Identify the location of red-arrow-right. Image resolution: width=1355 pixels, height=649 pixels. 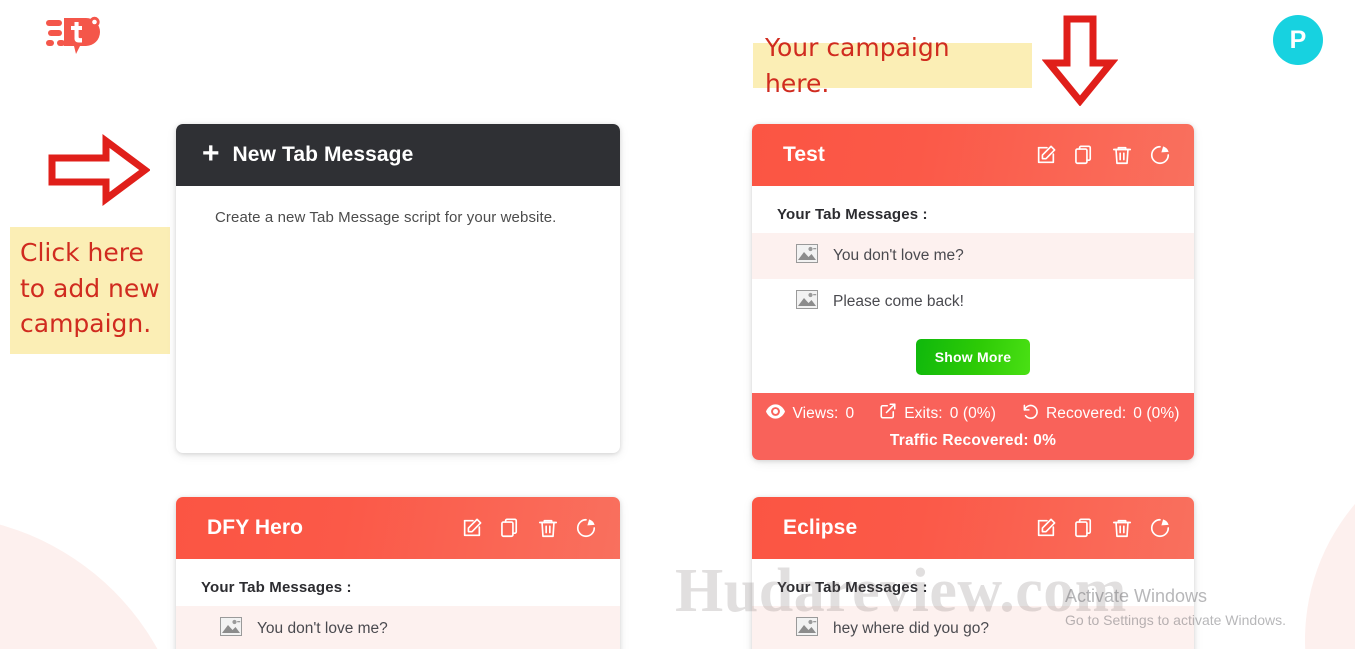
(99, 172).